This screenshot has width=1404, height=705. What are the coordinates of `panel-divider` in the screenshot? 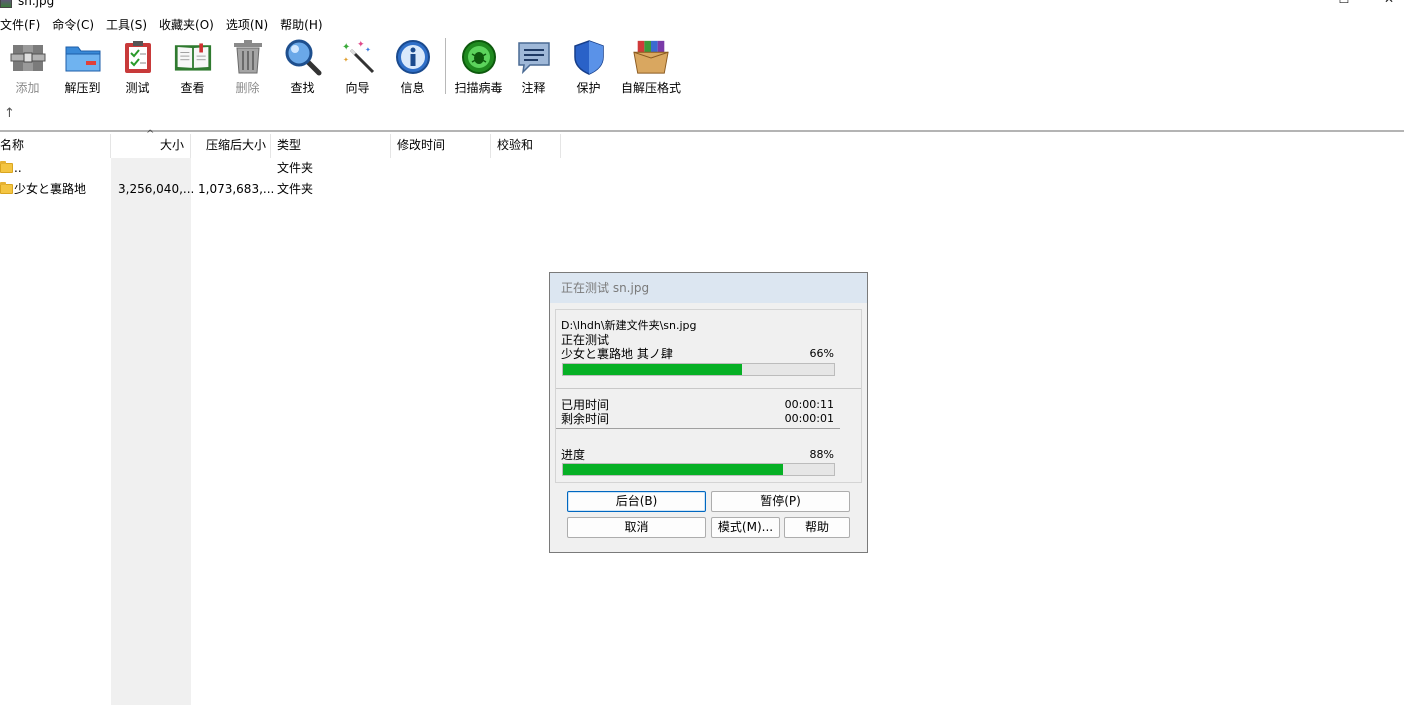 It's located at (708, 388).